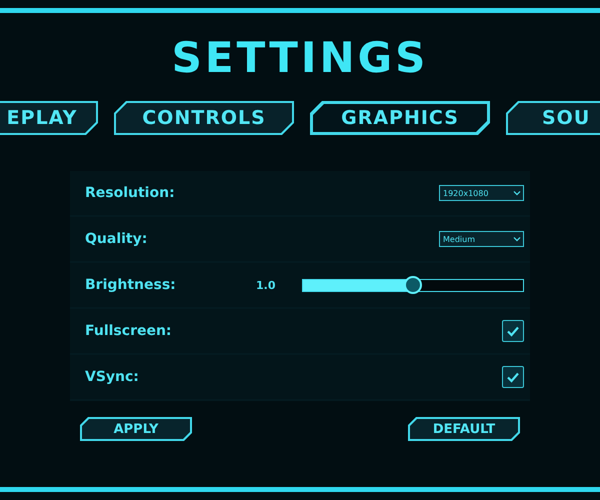 The width and height of the screenshot is (600, 500). I want to click on slider-track, so click(413, 285).